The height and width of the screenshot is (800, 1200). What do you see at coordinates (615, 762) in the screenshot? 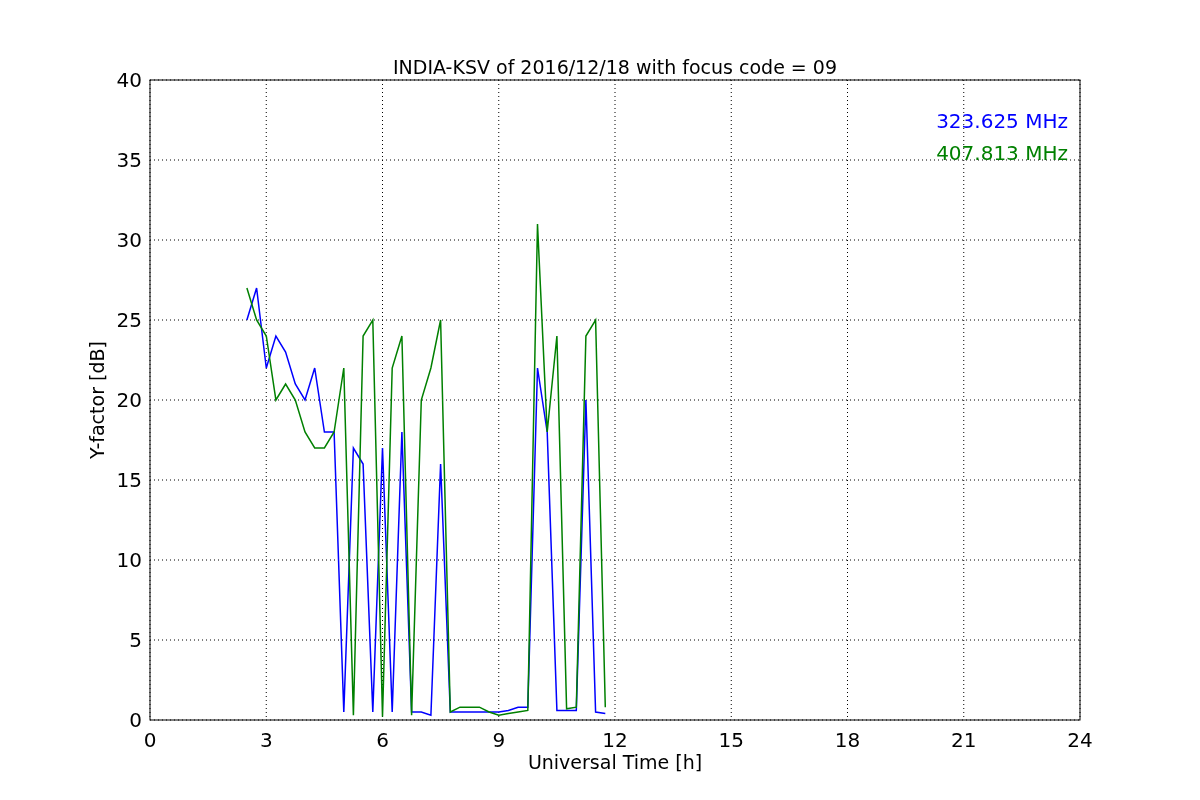
I see `x-axis-label: Universal Time [h]` at bounding box center [615, 762].